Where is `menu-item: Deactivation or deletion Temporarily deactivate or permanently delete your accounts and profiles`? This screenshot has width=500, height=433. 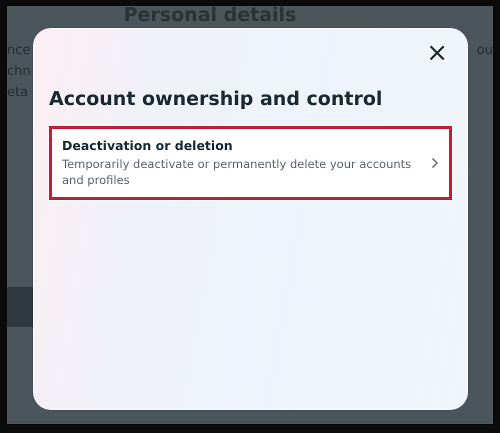 menu-item: Deactivation or deletion Temporarily deactivate or permanently delete your accounts and profiles is located at coordinates (250, 163).